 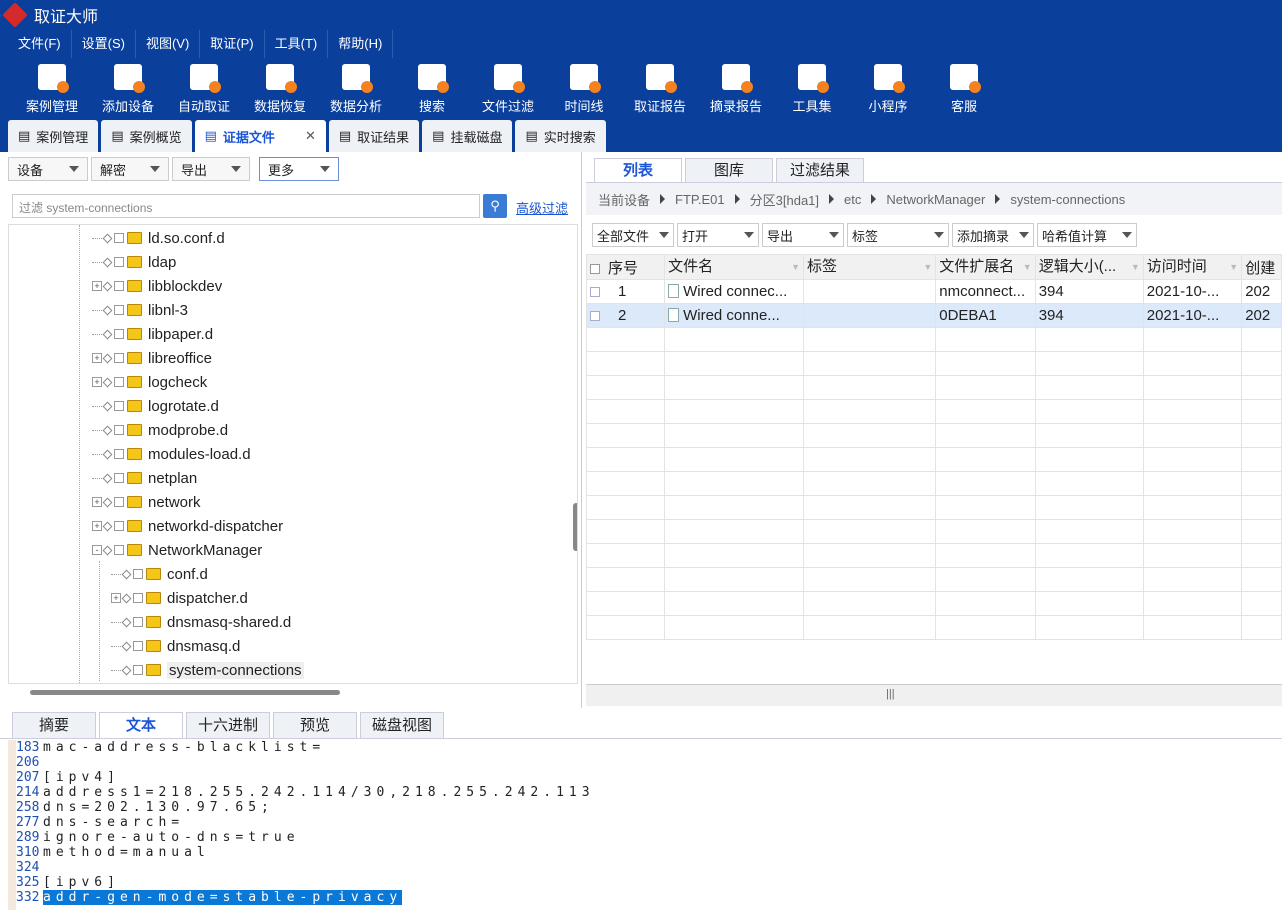 What do you see at coordinates (40, 44) in the screenshot?
I see `menu-item: 文件(F)` at bounding box center [40, 44].